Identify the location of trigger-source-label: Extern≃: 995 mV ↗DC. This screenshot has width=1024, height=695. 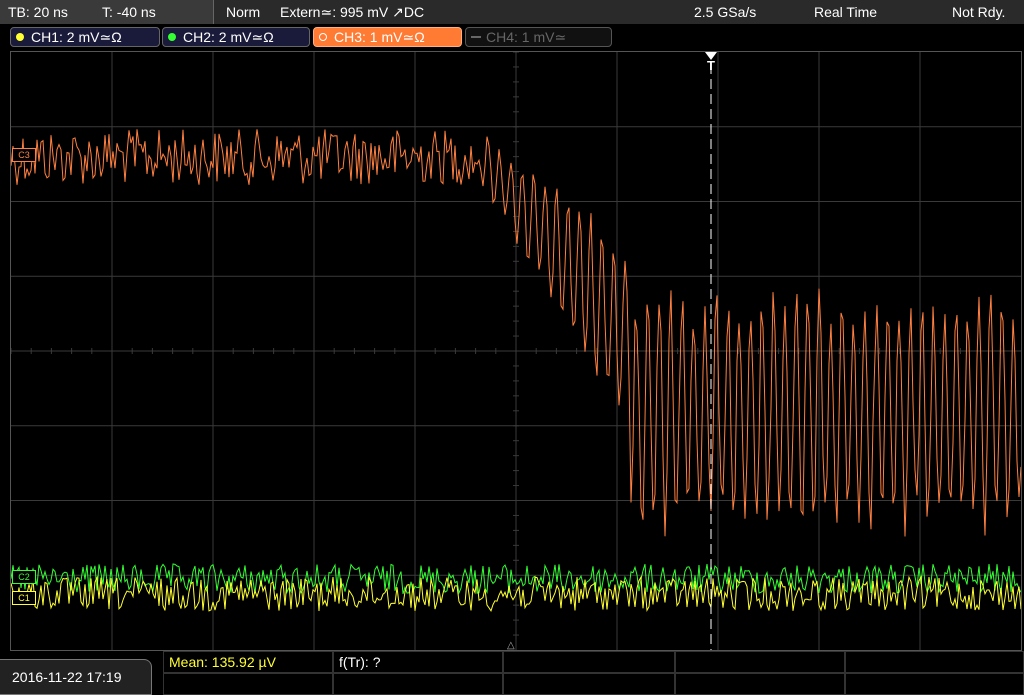
(352, 12).